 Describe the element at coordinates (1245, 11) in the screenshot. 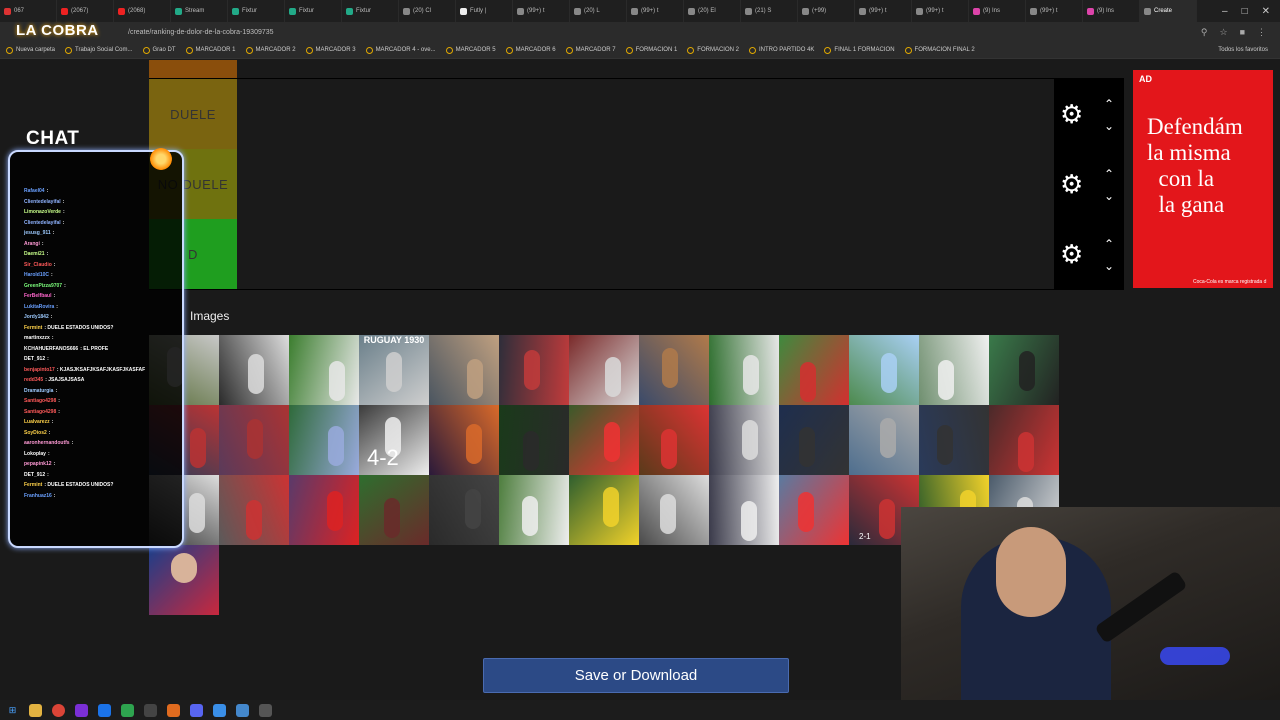

I see `maximize-icon: □` at that location.